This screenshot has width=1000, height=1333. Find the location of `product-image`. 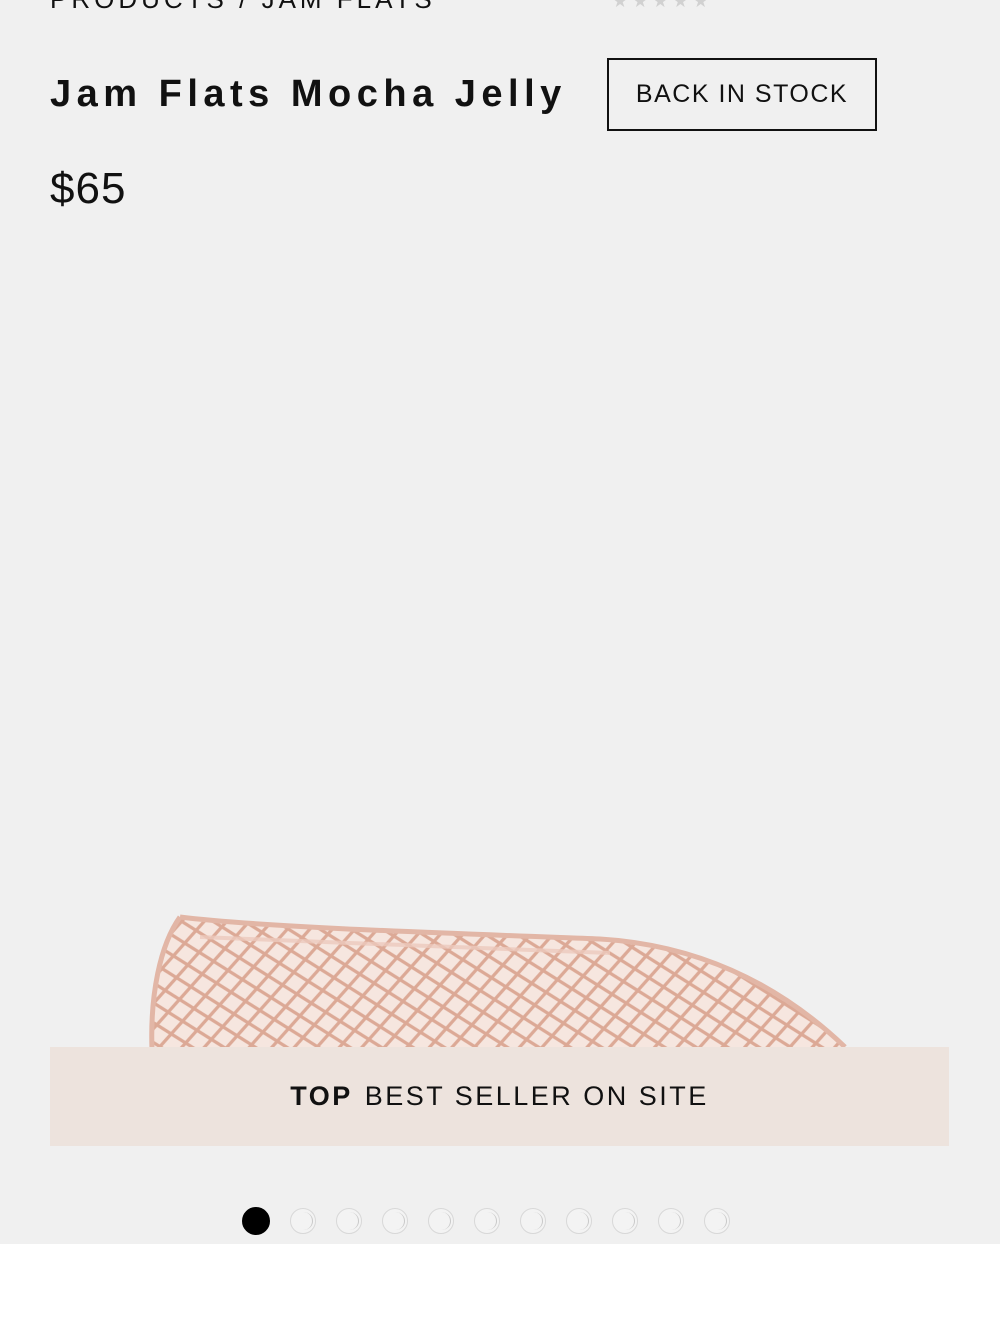

product-image is located at coordinates (500, 977).